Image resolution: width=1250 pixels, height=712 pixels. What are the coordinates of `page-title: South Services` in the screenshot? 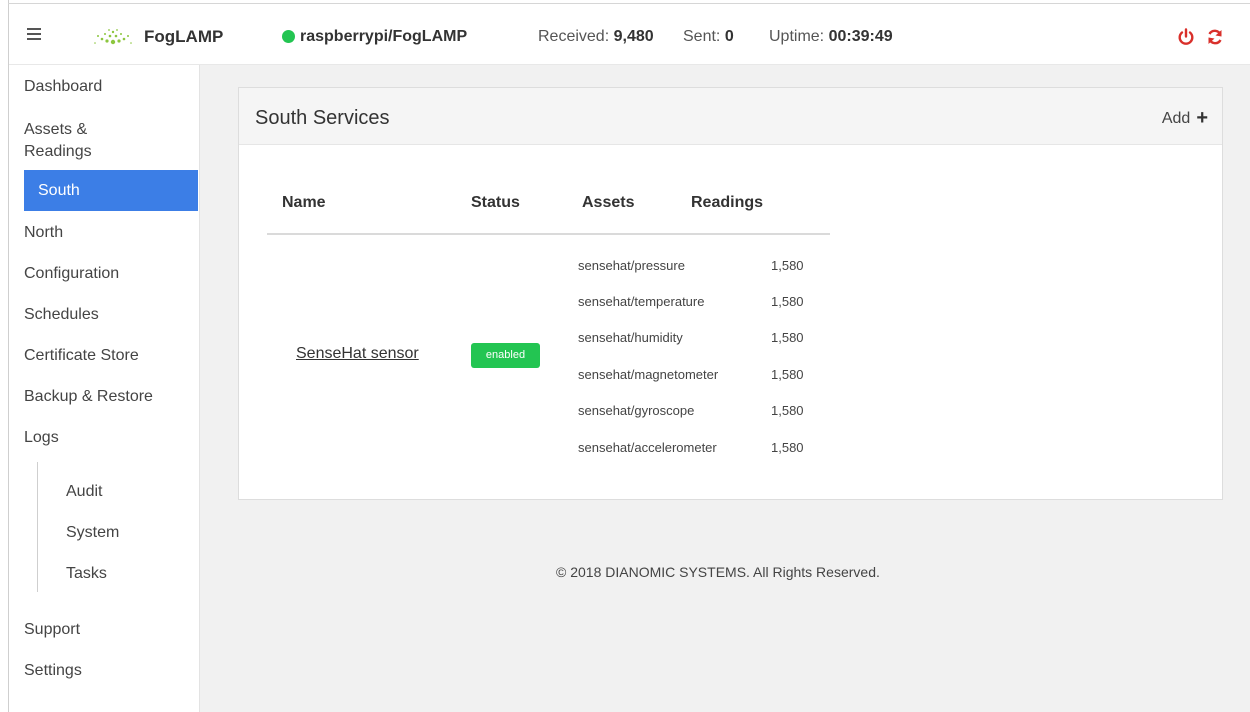 It's located at (322, 118).